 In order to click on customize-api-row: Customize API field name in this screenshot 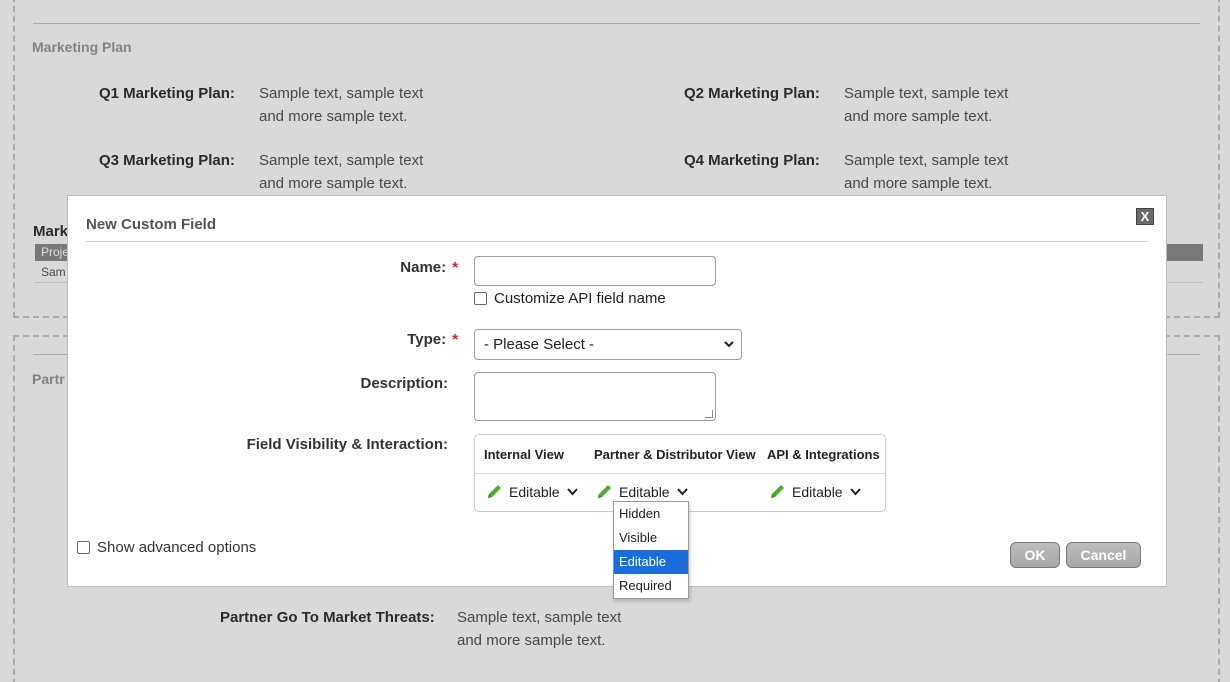, I will do `click(570, 298)`.